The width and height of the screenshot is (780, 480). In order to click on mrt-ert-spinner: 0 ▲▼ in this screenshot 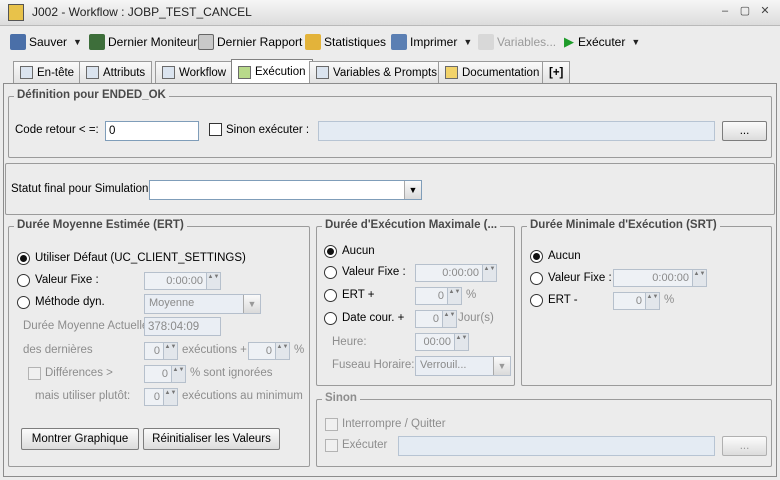, I will do `click(438, 296)`.